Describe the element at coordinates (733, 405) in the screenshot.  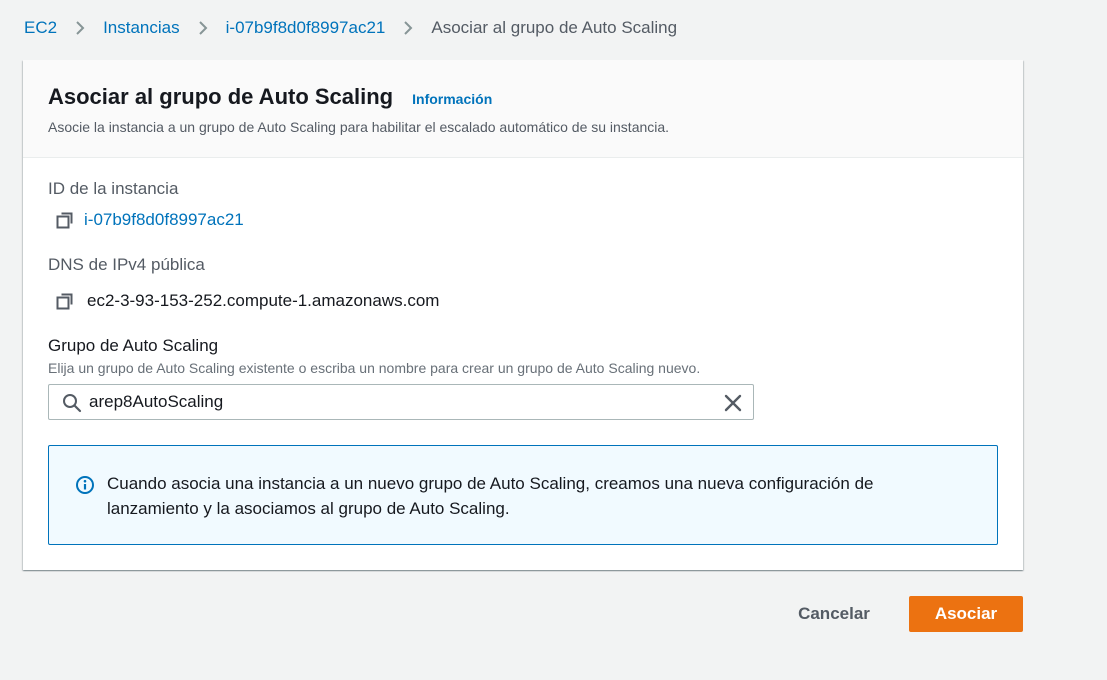
I see `close-icon` at that location.